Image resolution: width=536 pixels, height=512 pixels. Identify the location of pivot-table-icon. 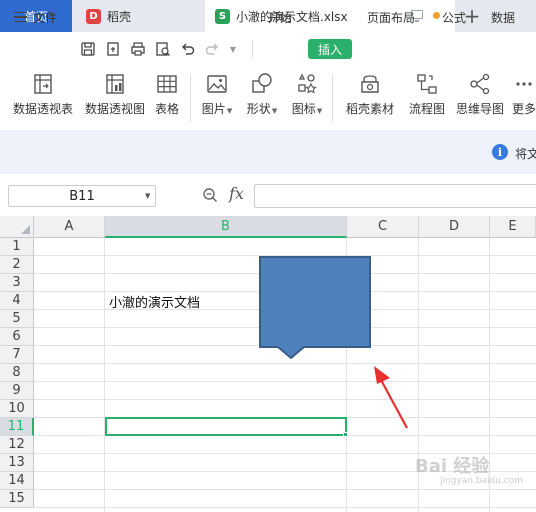
(43, 84).